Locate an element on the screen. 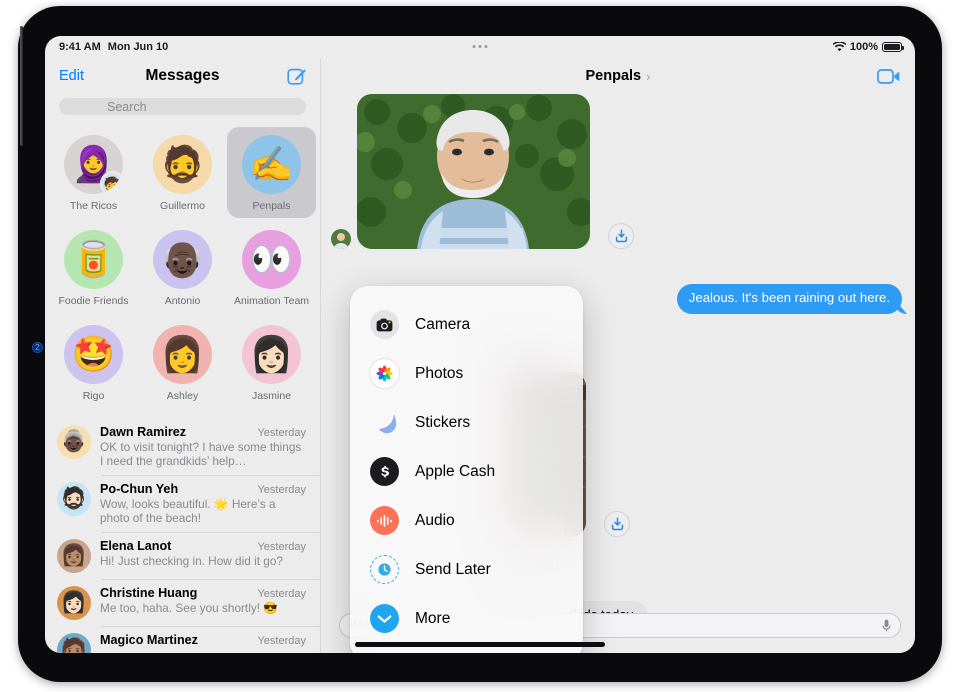 The width and height of the screenshot is (960, 692). pinned-item-ashley: 👩 Ashley is located at coordinates (182, 362).